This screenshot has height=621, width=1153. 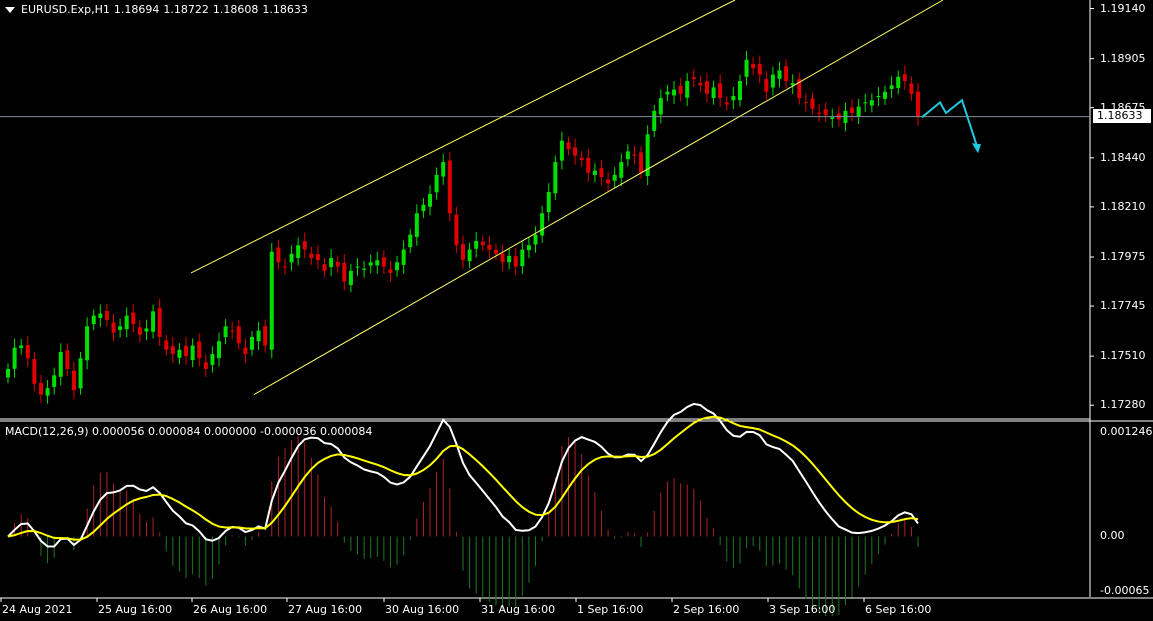 What do you see at coordinates (898, 609) in the screenshot?
I see `time-tick-label: 6 Sep 16:00` at bounding box center [898, 609].